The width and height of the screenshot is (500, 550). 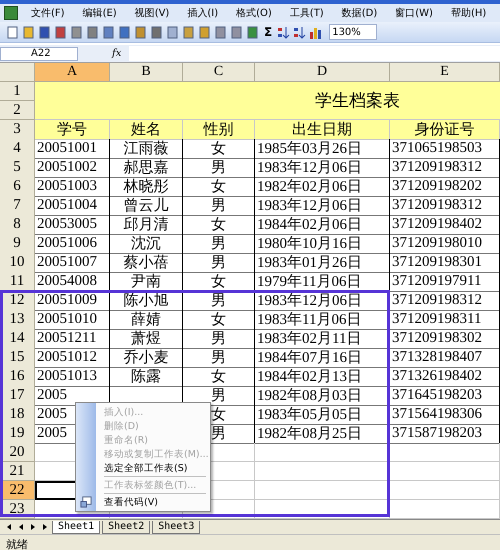 What do you see at coordinates (268, 32) in the screenshot?
I see `autosum-button: Σ` at bounding box center [268, 32].